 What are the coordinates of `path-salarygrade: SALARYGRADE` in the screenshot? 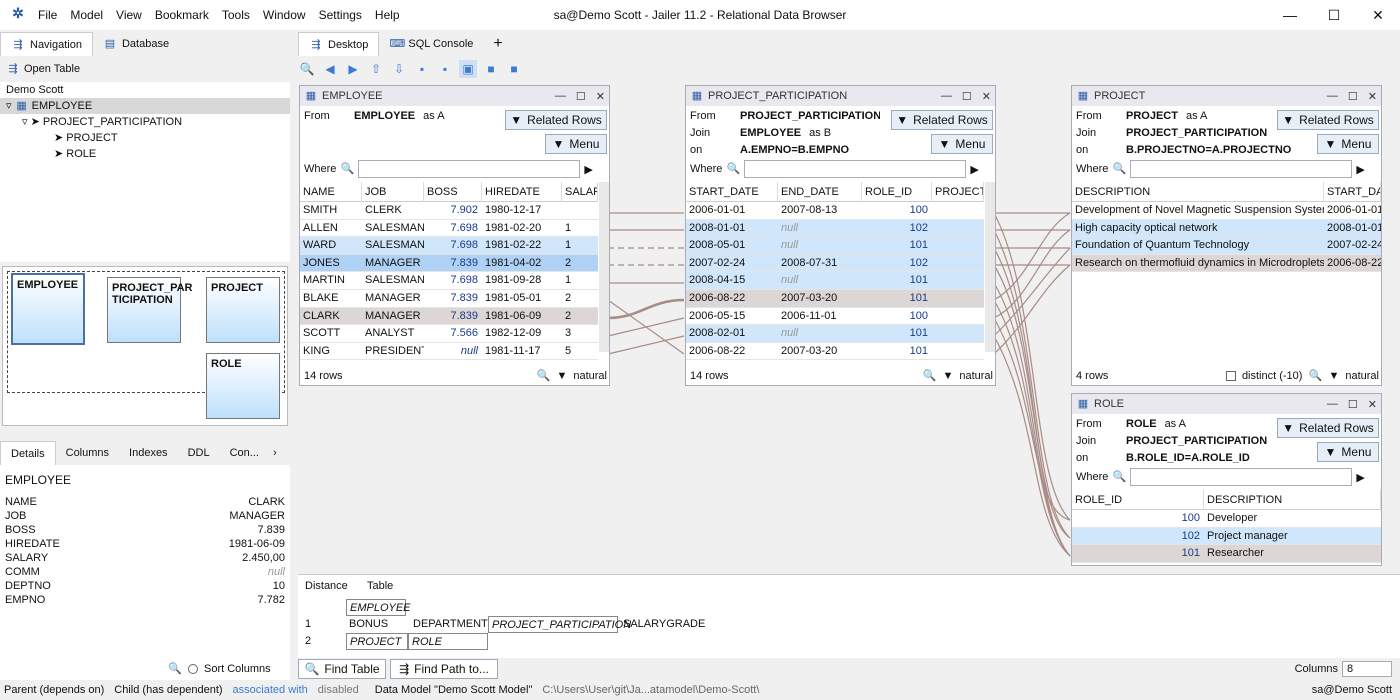 It's located at (662, 624).